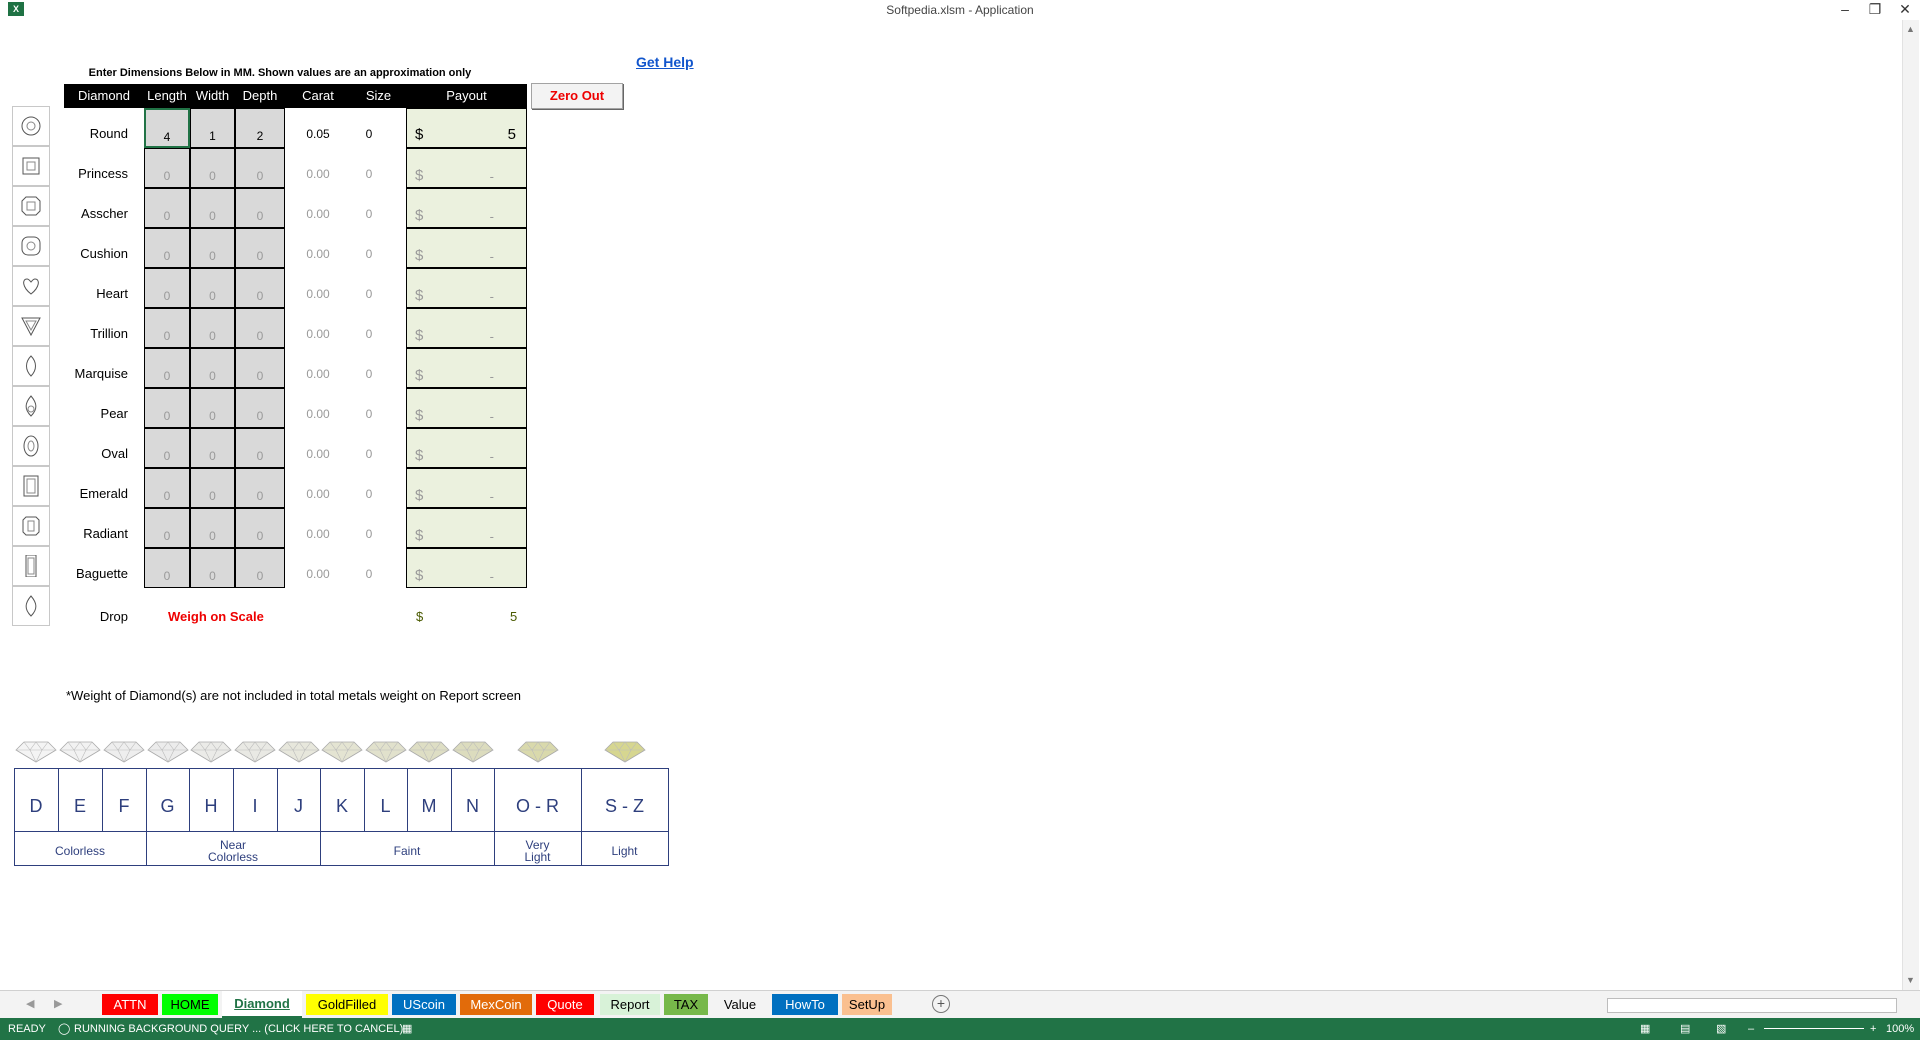  I want to click on normal-view-icon: ▦, so click(1645, 1029).